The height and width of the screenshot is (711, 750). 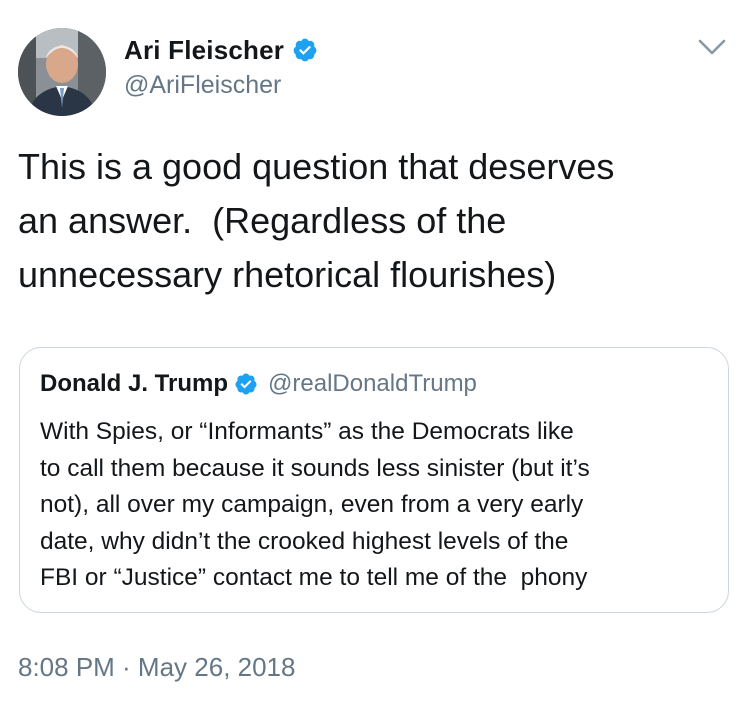 What do you see at coordinates (712, 47) in the screenshot?
I see `chevron-down-icon` at bounding box center [712, 47].